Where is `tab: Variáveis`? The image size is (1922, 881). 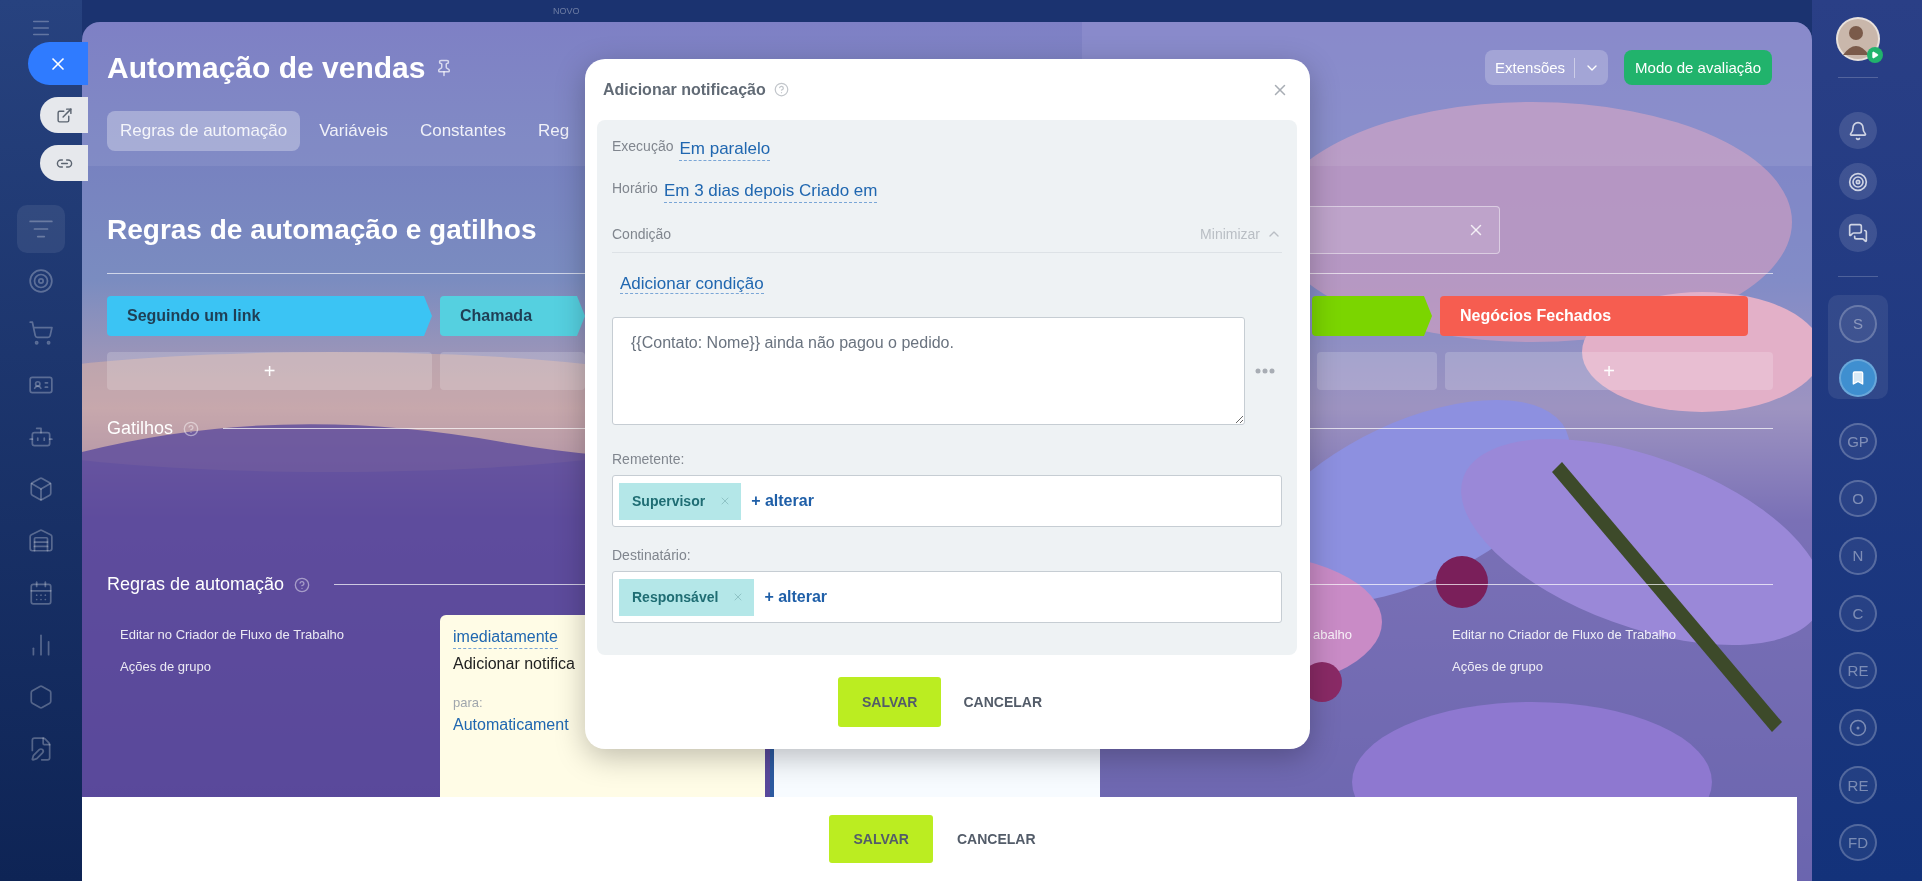 tab: Variáveis is located at coordinates (353, 131).